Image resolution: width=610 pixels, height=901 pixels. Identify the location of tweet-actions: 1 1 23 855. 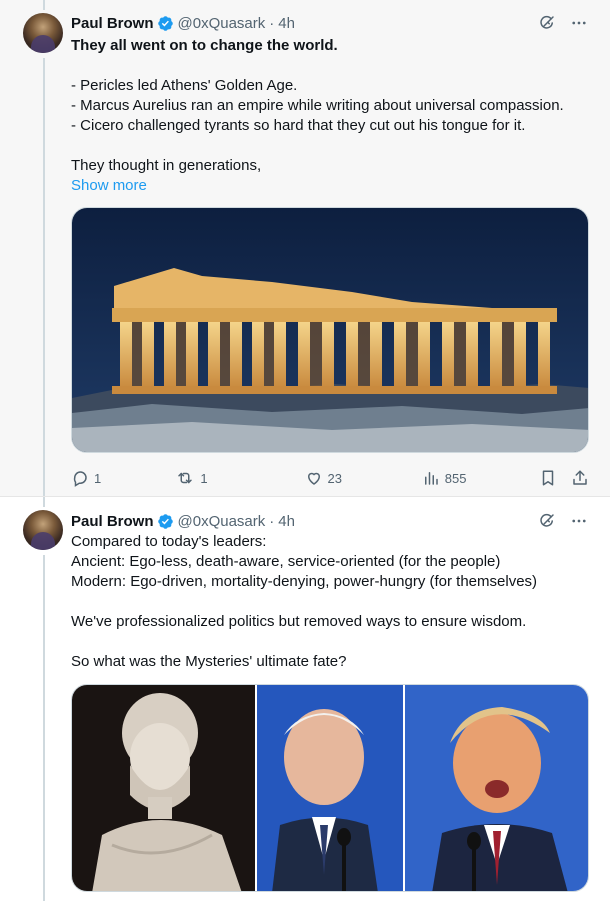
(330, 478).